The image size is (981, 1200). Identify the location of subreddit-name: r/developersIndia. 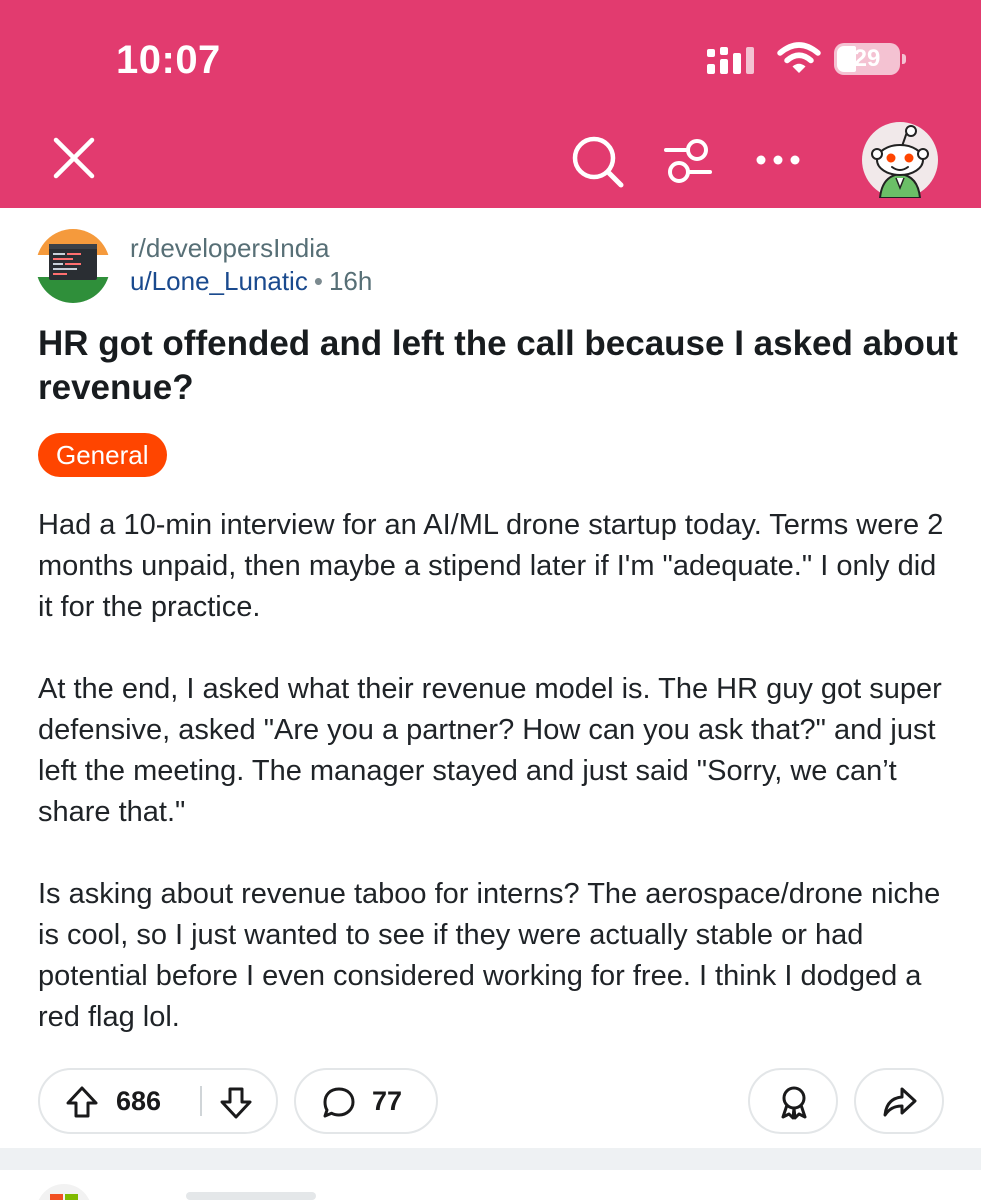
(229, 248).